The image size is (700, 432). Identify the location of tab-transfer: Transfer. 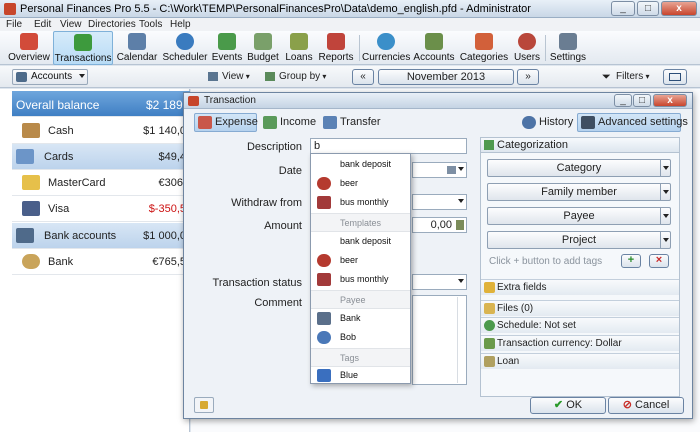
(350, 122).